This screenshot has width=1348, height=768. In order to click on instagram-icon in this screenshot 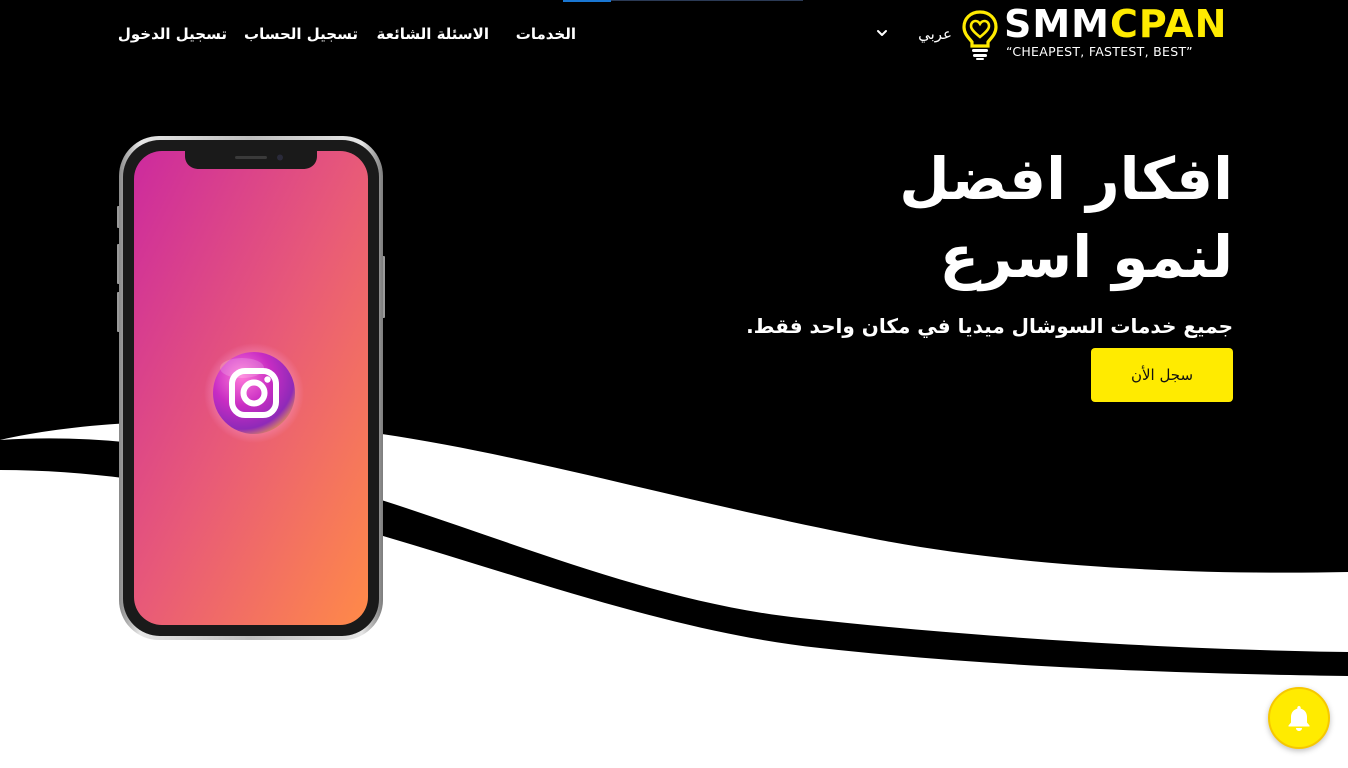, I will do `click(254, 393)`.